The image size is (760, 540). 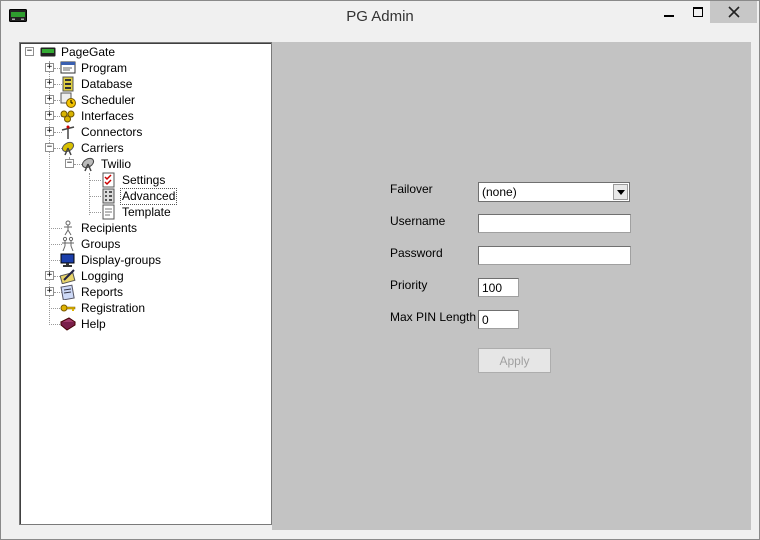 I want to click on interfaces-icon, so click(x=67, y=116).